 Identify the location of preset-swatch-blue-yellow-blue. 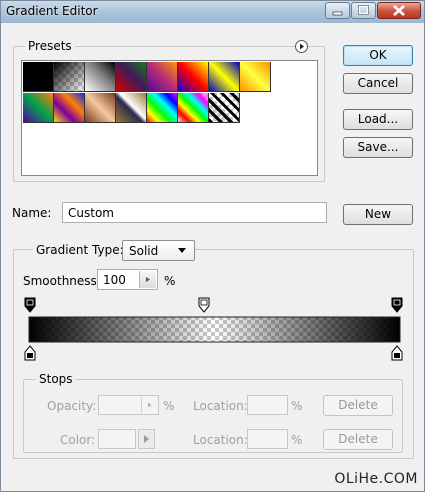
(224, 77).